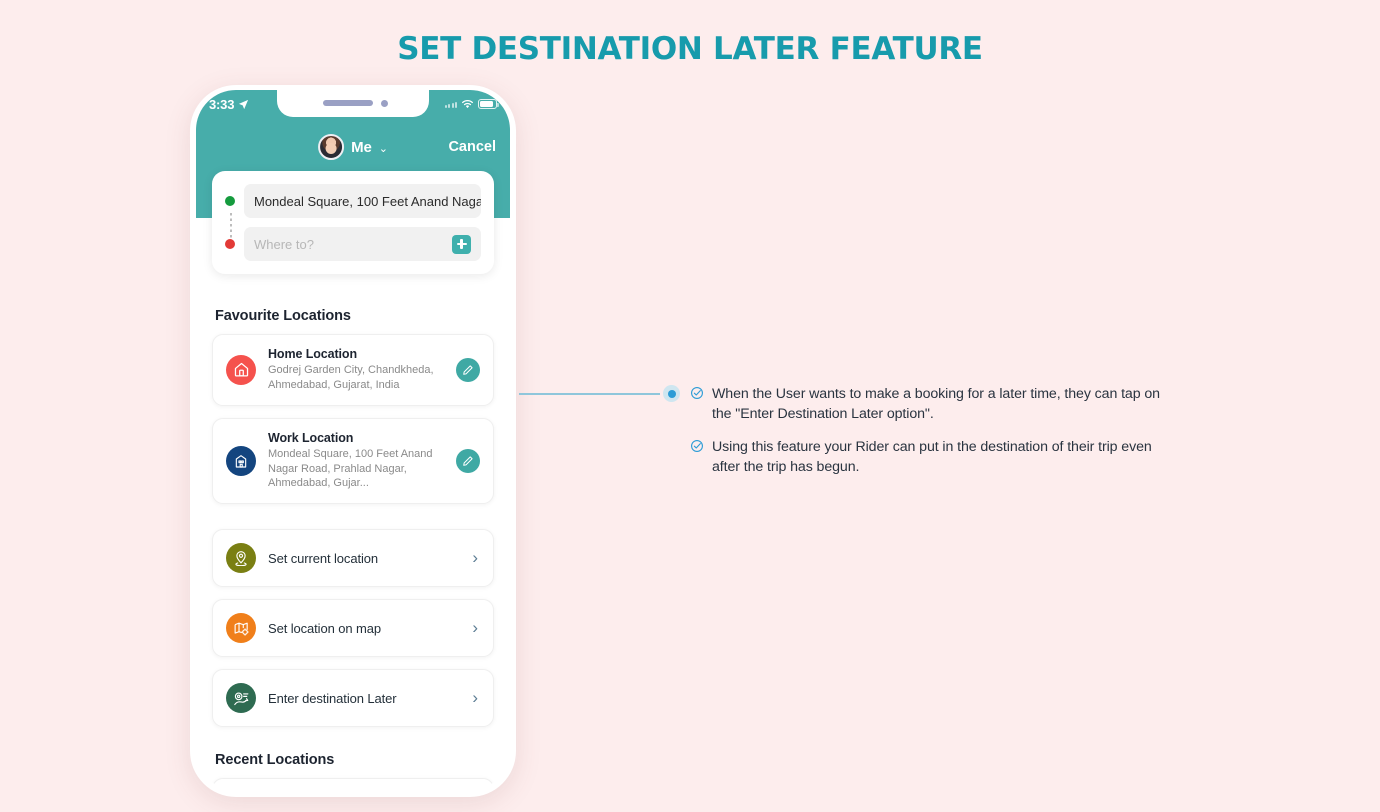  I want to click on annotation-marker-core, so click(671, 393).